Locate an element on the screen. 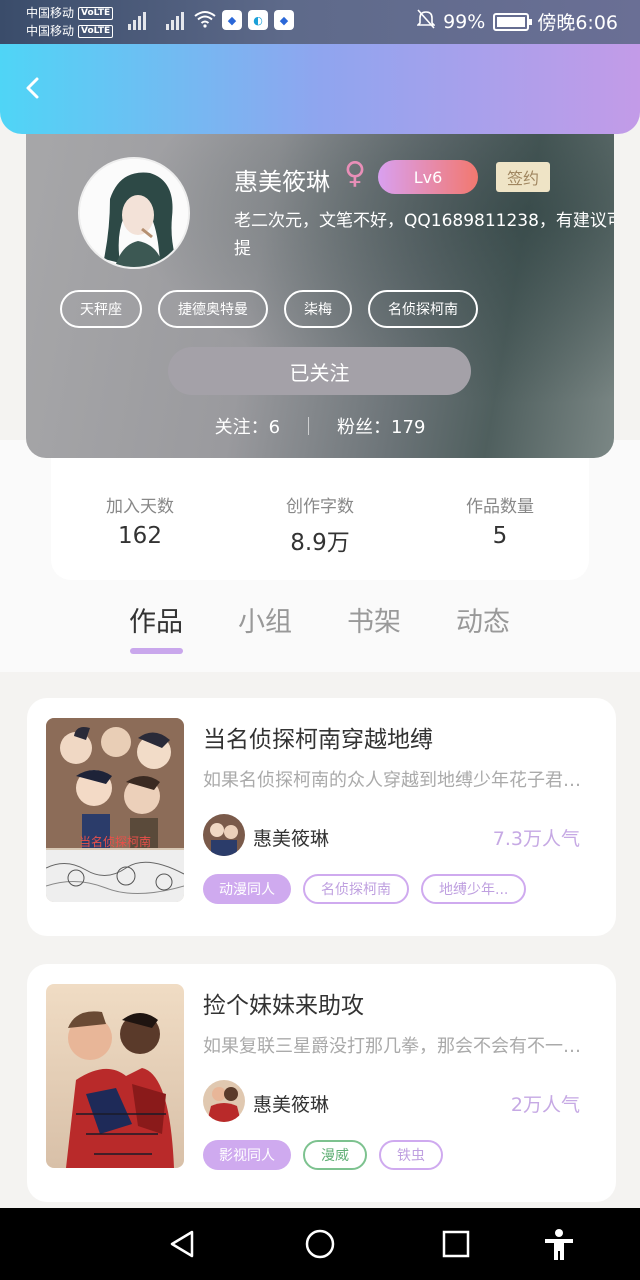 The height and width of the screenshot is (1280, 640). work-description: 如果复联三星爵没打那几拳，那会不会有不一样的结局 is located at coordinates (398, 1046).